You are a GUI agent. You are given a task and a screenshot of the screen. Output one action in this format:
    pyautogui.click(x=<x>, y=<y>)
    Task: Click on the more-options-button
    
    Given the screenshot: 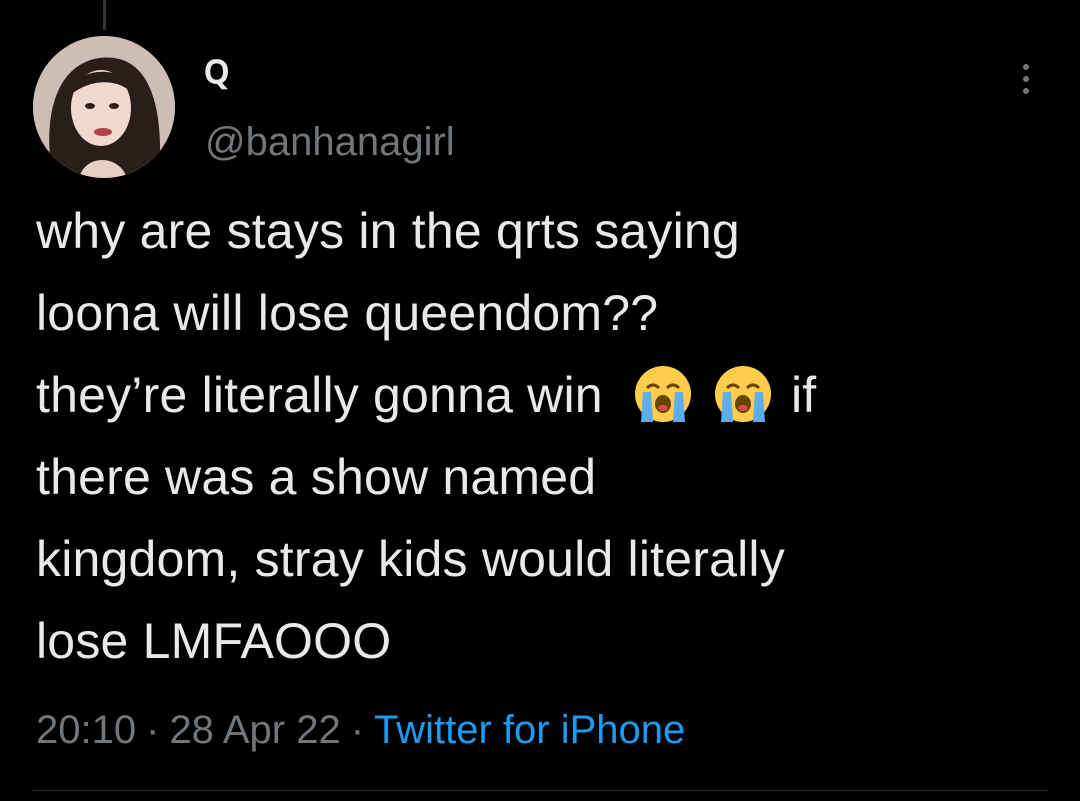 What is the action you would take?
    pyautogui.click(x=1026, y=76)
    